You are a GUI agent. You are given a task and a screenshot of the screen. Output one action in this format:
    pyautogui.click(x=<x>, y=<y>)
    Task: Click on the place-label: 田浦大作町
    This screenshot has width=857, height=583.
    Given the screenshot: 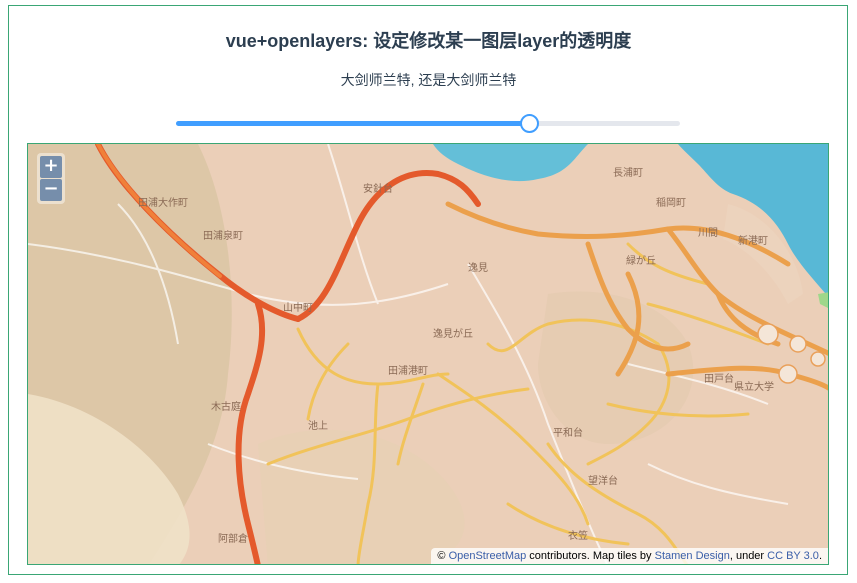 What is the action you would take?
    pyautogui.click(x=163, y=202)
    